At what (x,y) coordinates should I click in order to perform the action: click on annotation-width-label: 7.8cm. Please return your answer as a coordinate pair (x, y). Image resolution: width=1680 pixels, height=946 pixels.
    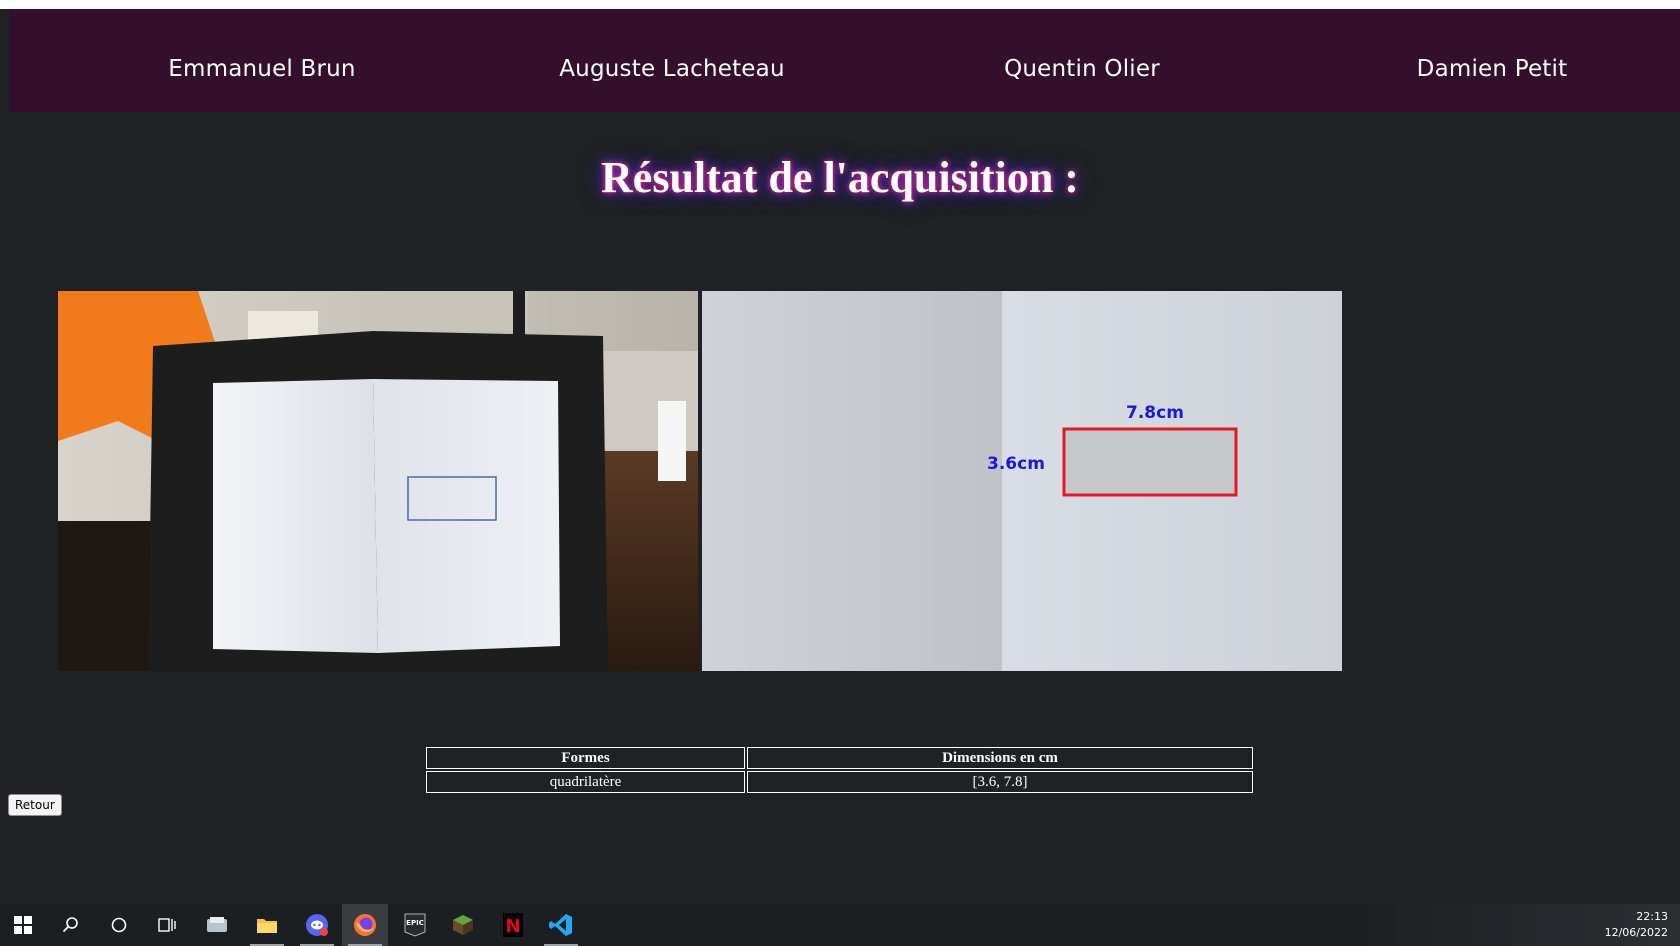
    Looking at the image, I should click on (1155, 413).